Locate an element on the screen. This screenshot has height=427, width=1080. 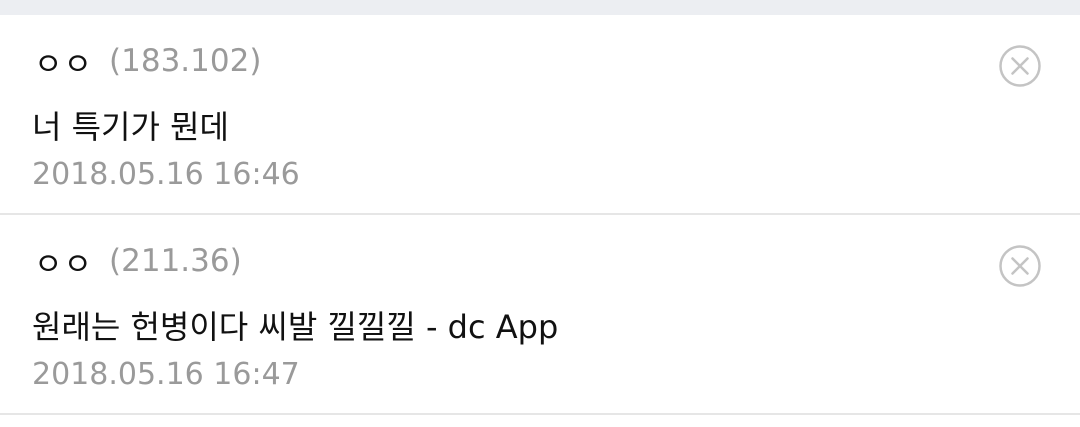
comment-header: ㅇㅇ (211.36) is located at coordinates (138, 261).